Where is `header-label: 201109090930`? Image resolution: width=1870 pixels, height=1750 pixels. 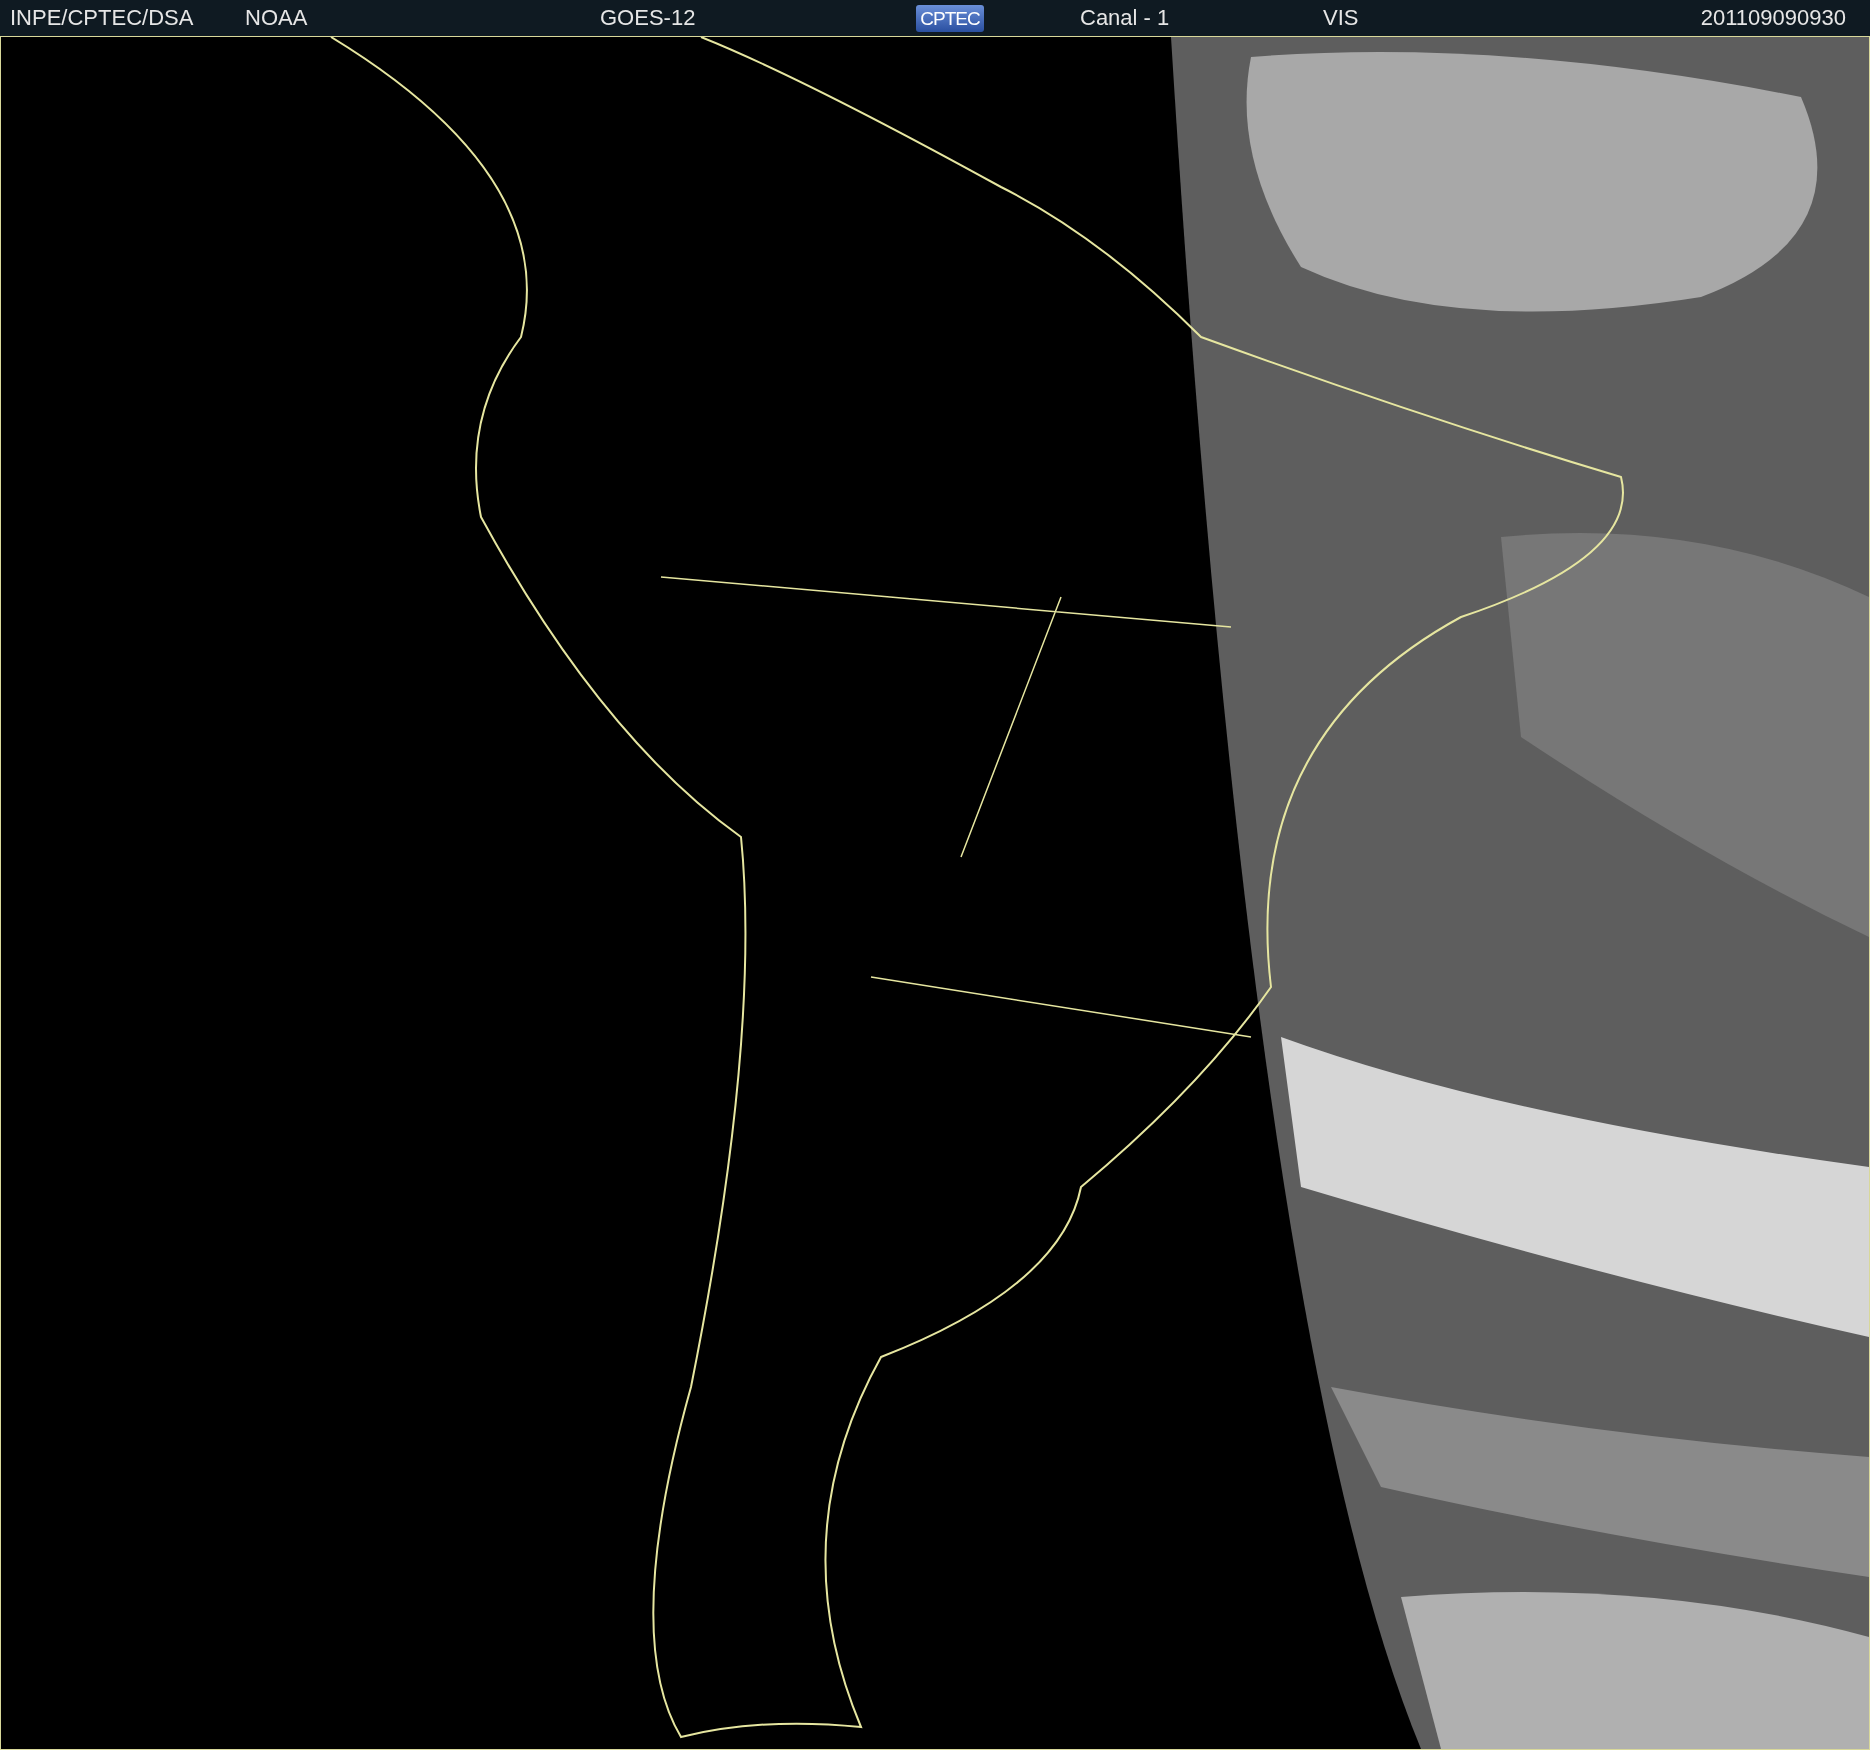 header-label: 201109090930 is located at coordinates (1773, 18).